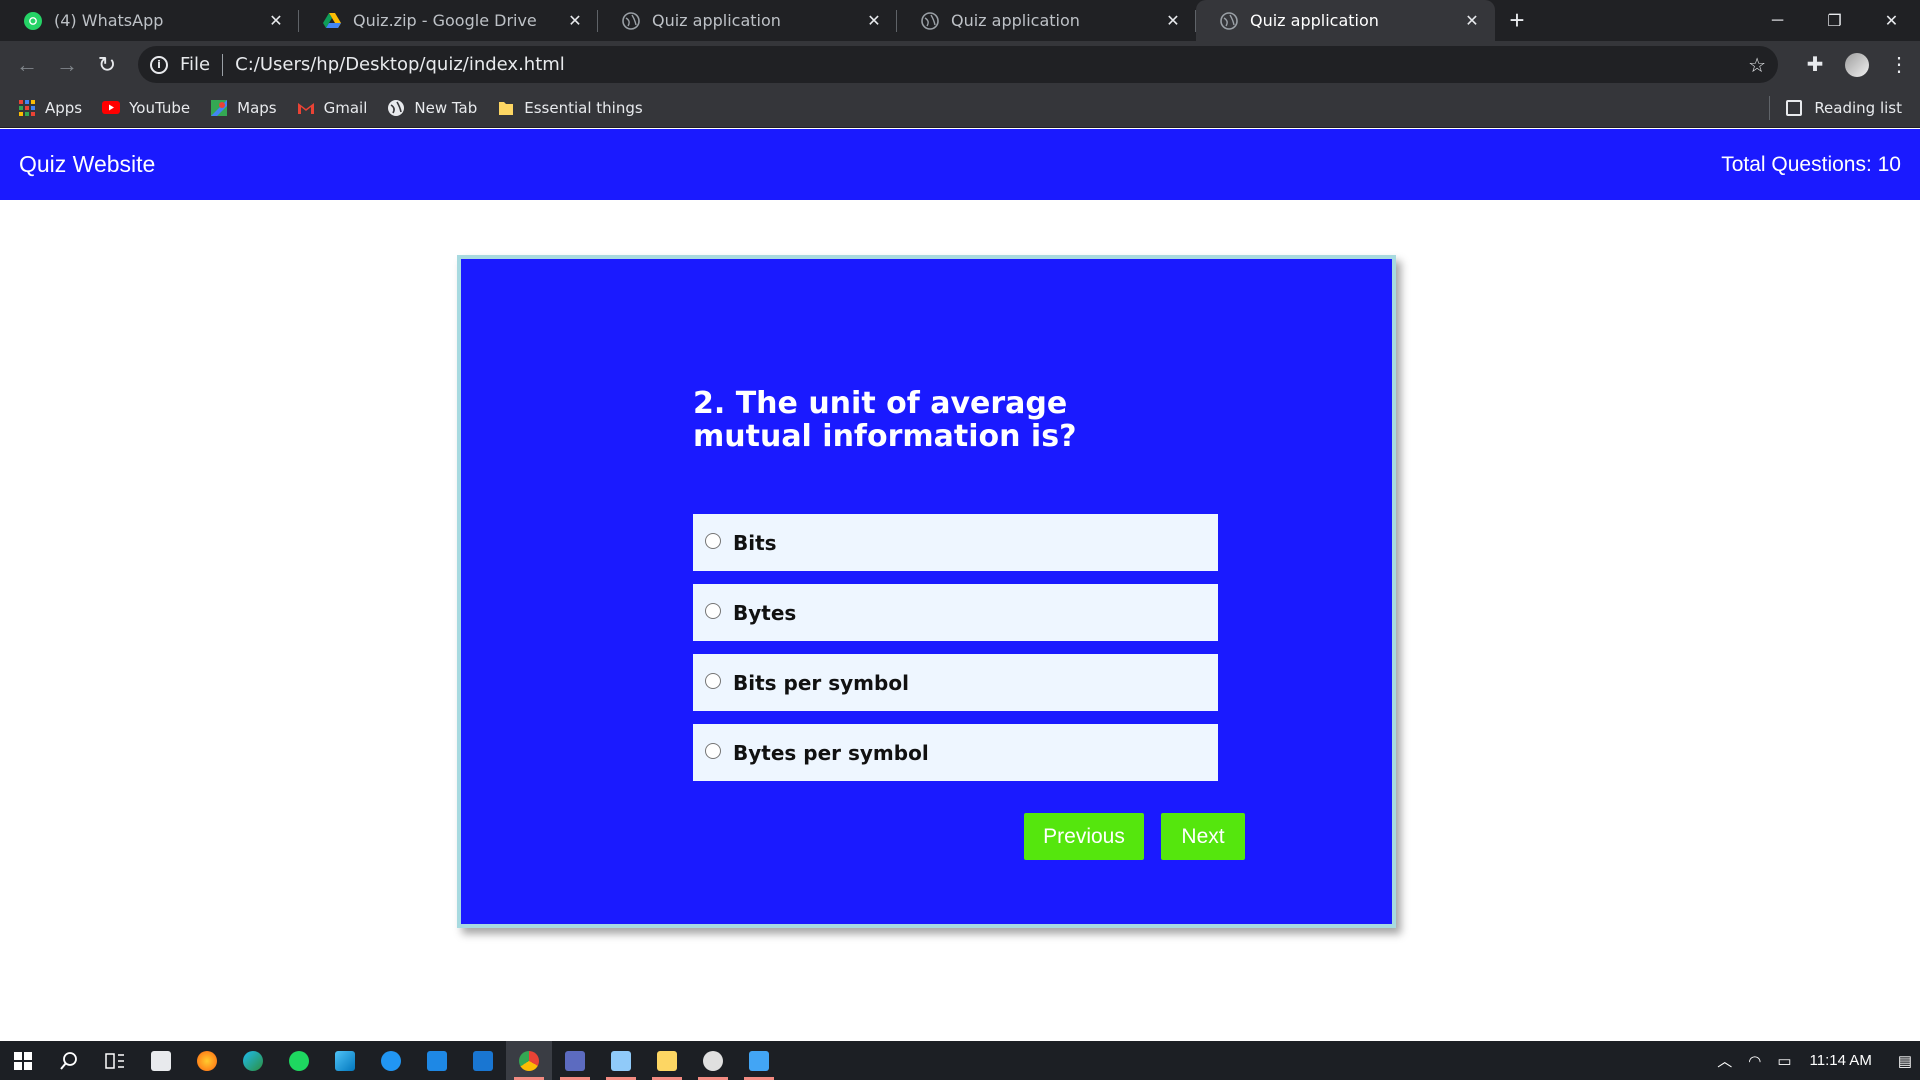 The height and width of the screenshot is (1080, 1920). Describe the element at coordinates (87, 164) in the screenshot. I see `site-title: Quiz Website` at that location.